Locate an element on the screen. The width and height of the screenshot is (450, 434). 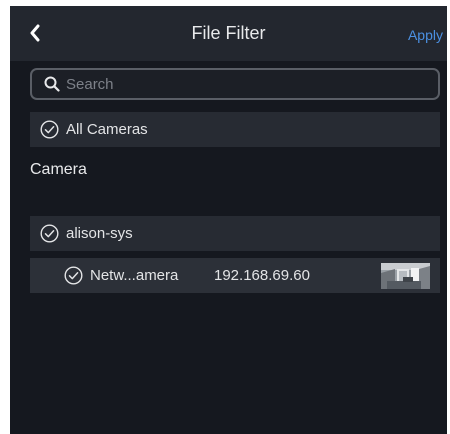
search-bar is located at coordinates (235, 84).